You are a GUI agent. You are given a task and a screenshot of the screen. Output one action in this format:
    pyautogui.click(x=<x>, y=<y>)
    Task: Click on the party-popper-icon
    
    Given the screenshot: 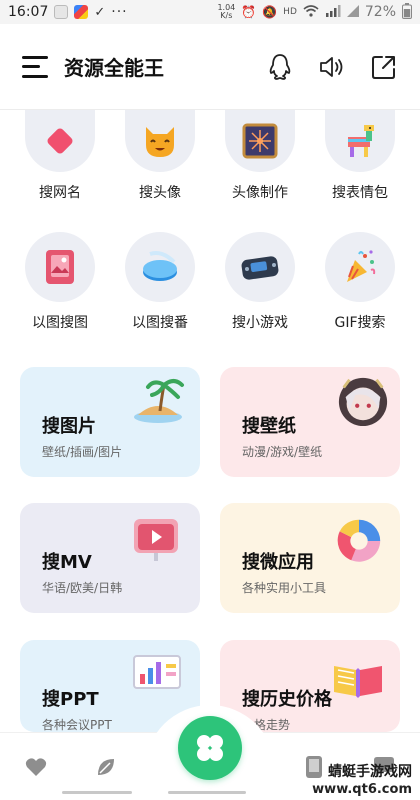 What is the action you would take?
    pyautogui.click(x=361, y=266)
    